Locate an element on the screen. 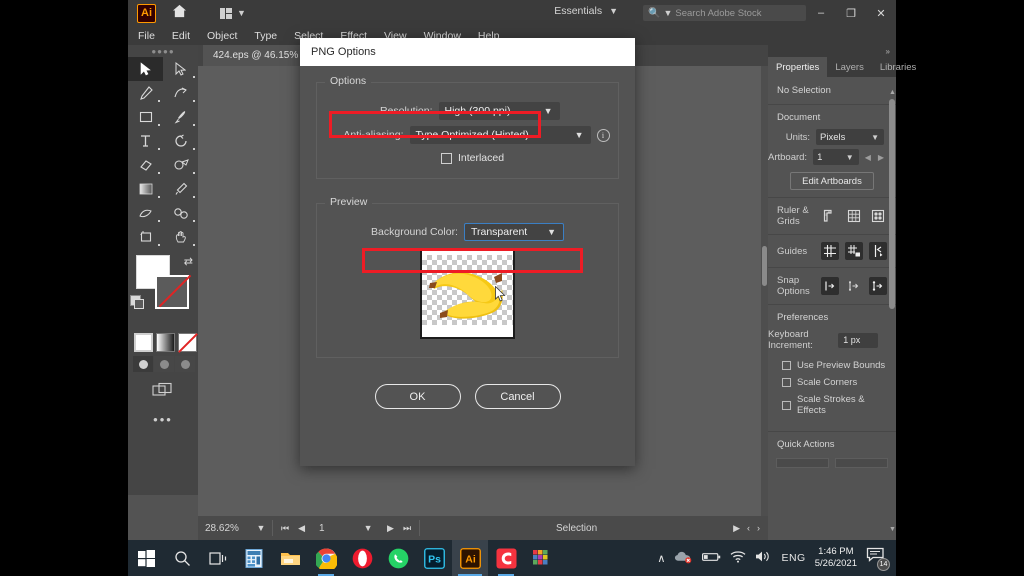 The image size is (1024, 576). menu-item-type: Type is located at coordinates (265, 36).